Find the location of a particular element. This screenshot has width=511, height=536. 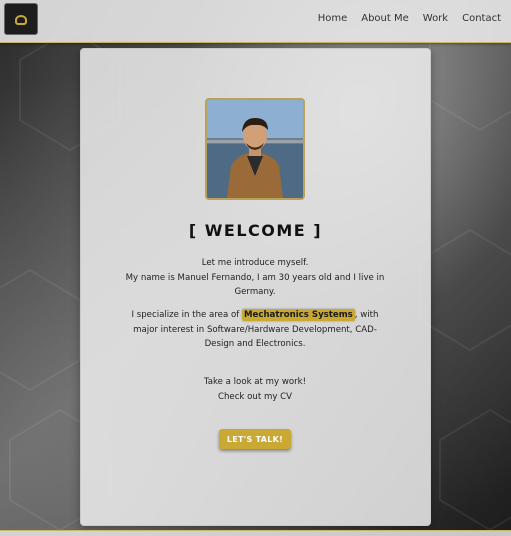

cta-paragraph: Take a look at my work! Check out my CV is located at coordinates (255, 389).